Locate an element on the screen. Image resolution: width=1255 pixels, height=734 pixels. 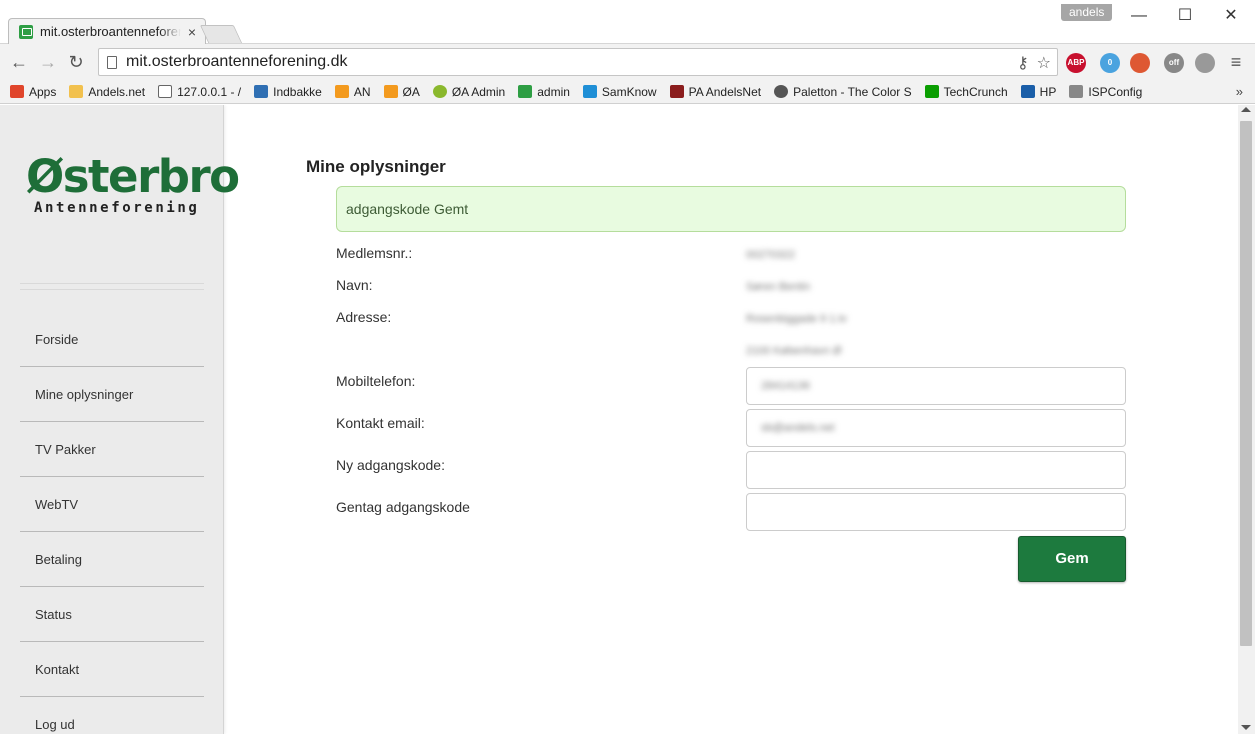
url-text: mit.osterbroantenneforening.dk is located at coordinates (236, 62).